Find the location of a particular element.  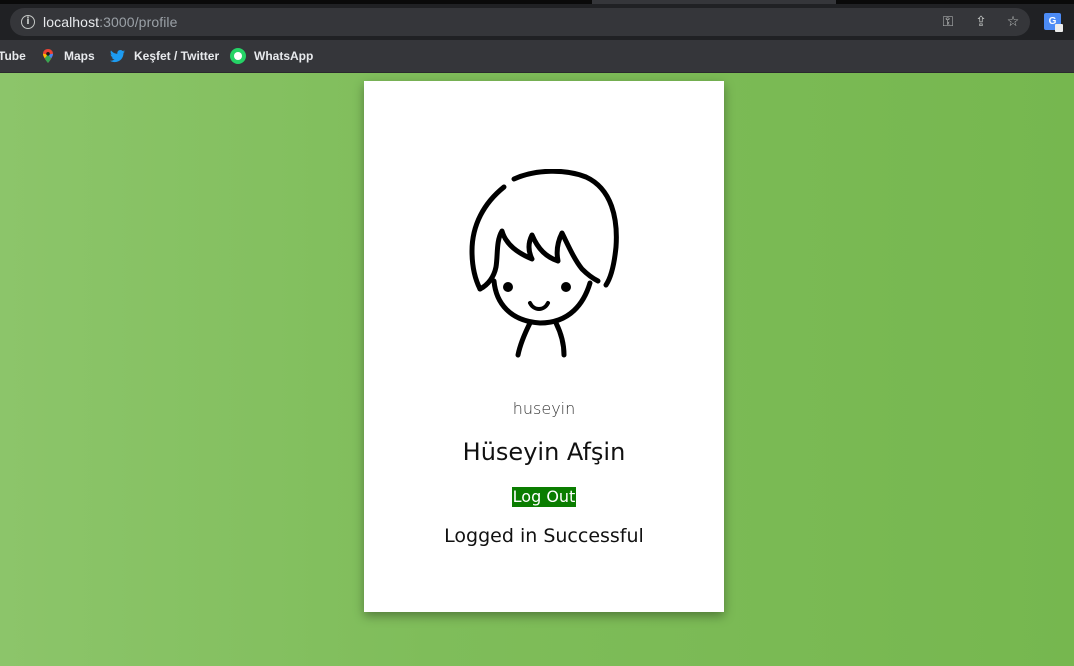

logout-wrapper: Log Out is located at coordinates (544, 497).